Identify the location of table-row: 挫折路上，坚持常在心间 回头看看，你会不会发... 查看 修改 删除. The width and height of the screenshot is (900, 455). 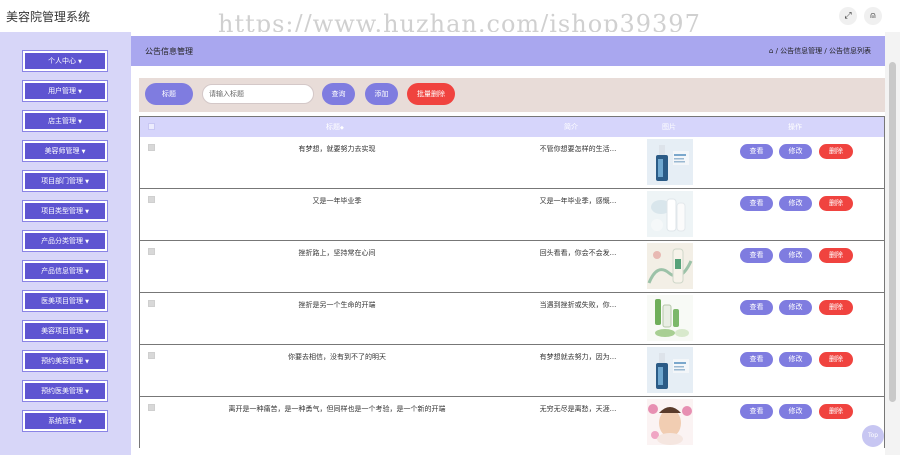
(512, 267).